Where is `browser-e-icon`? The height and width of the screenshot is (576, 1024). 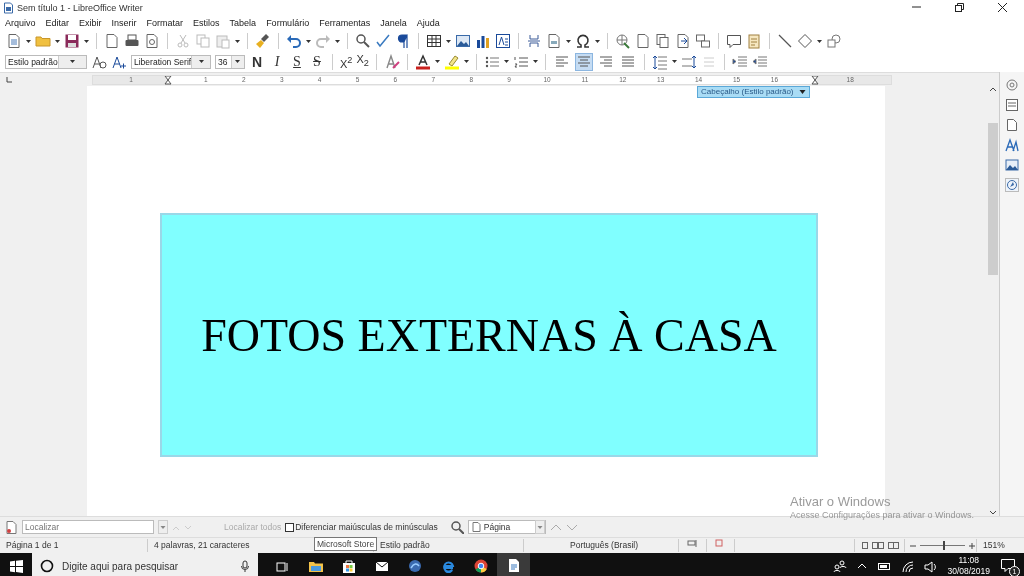 browser-e-icon is located at coordinates (447, 566).